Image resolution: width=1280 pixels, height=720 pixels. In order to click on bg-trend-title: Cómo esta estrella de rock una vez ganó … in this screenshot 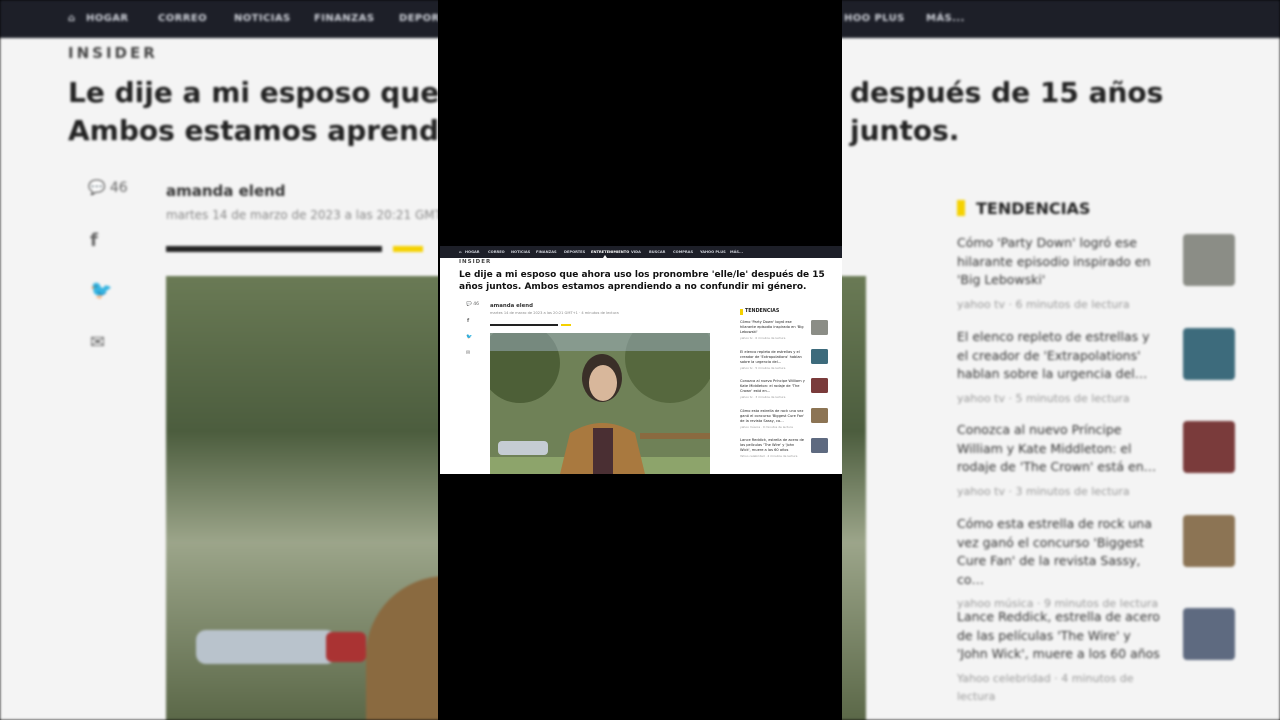, I will do `click(1054, 551)`.